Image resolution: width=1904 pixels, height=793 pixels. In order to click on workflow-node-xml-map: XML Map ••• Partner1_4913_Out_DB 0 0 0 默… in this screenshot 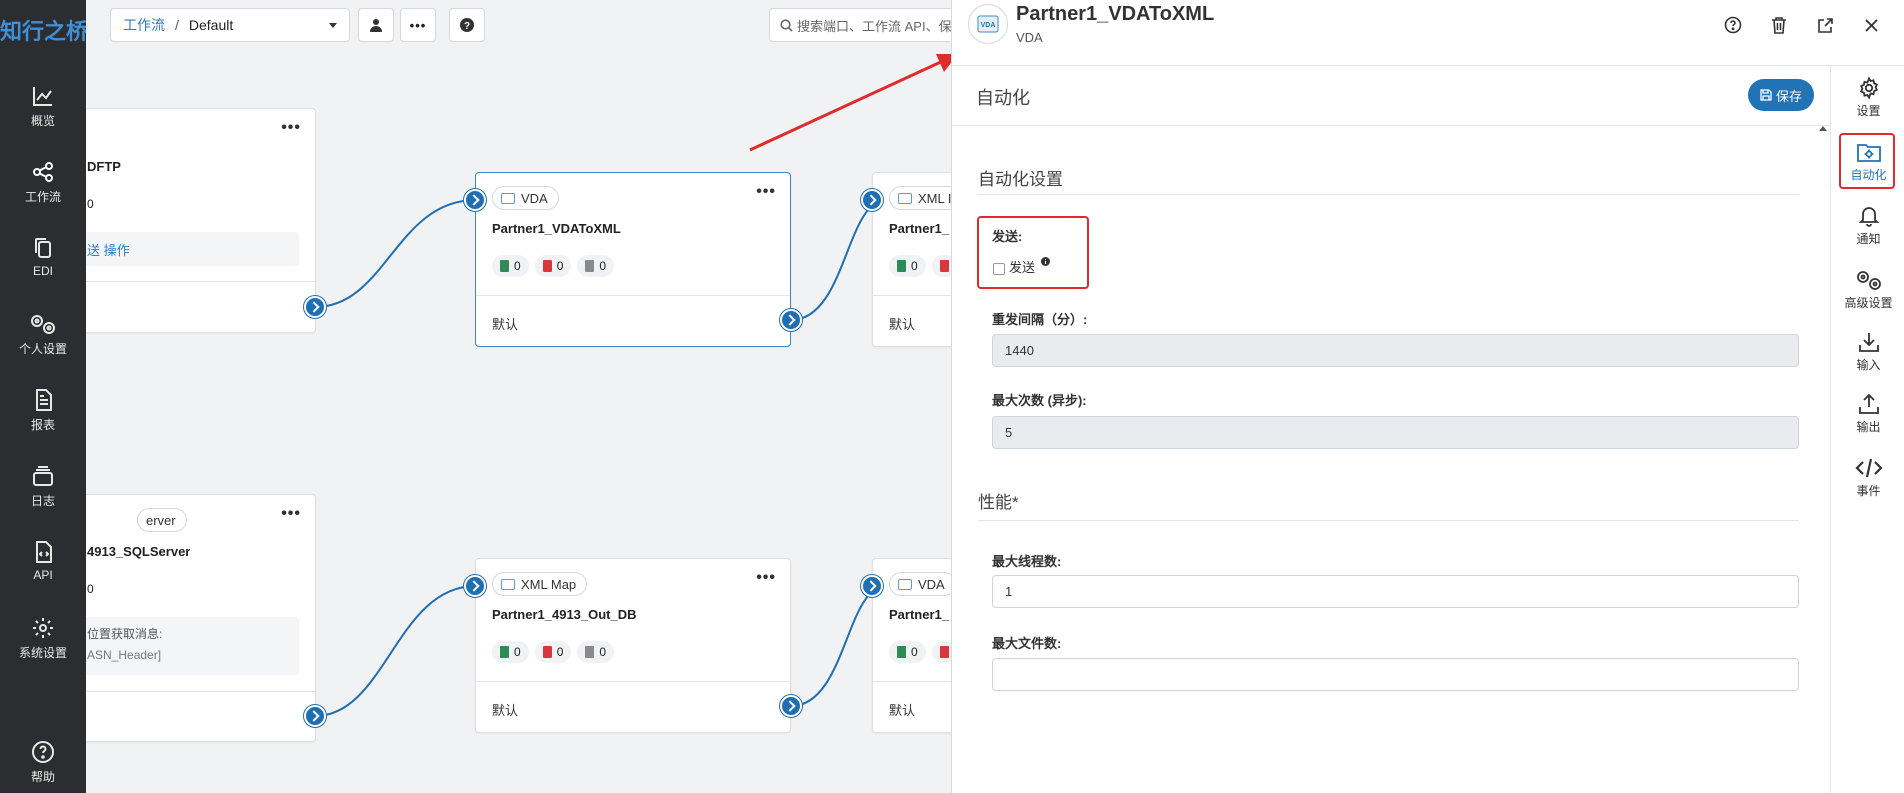, I will do `click(633, 645)`.